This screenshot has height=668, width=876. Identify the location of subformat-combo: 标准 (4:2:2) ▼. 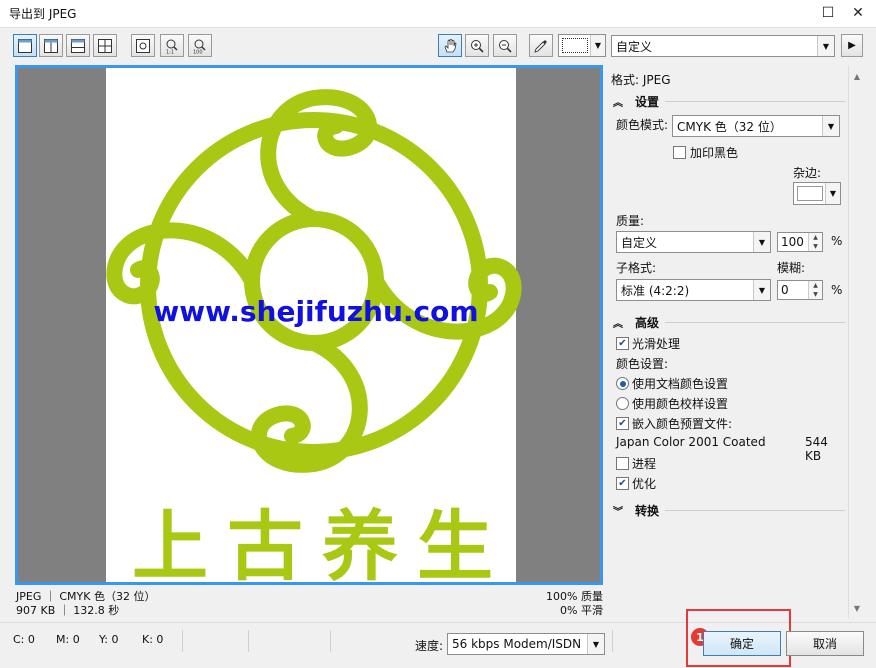
(693, 290).